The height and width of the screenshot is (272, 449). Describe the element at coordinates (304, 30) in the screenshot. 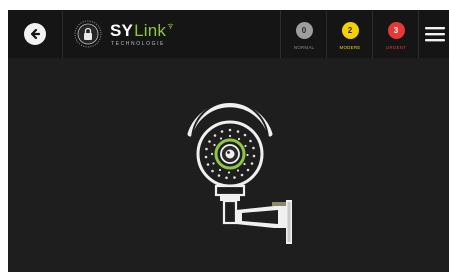

I see `alert-normal-count: 0` at that location.